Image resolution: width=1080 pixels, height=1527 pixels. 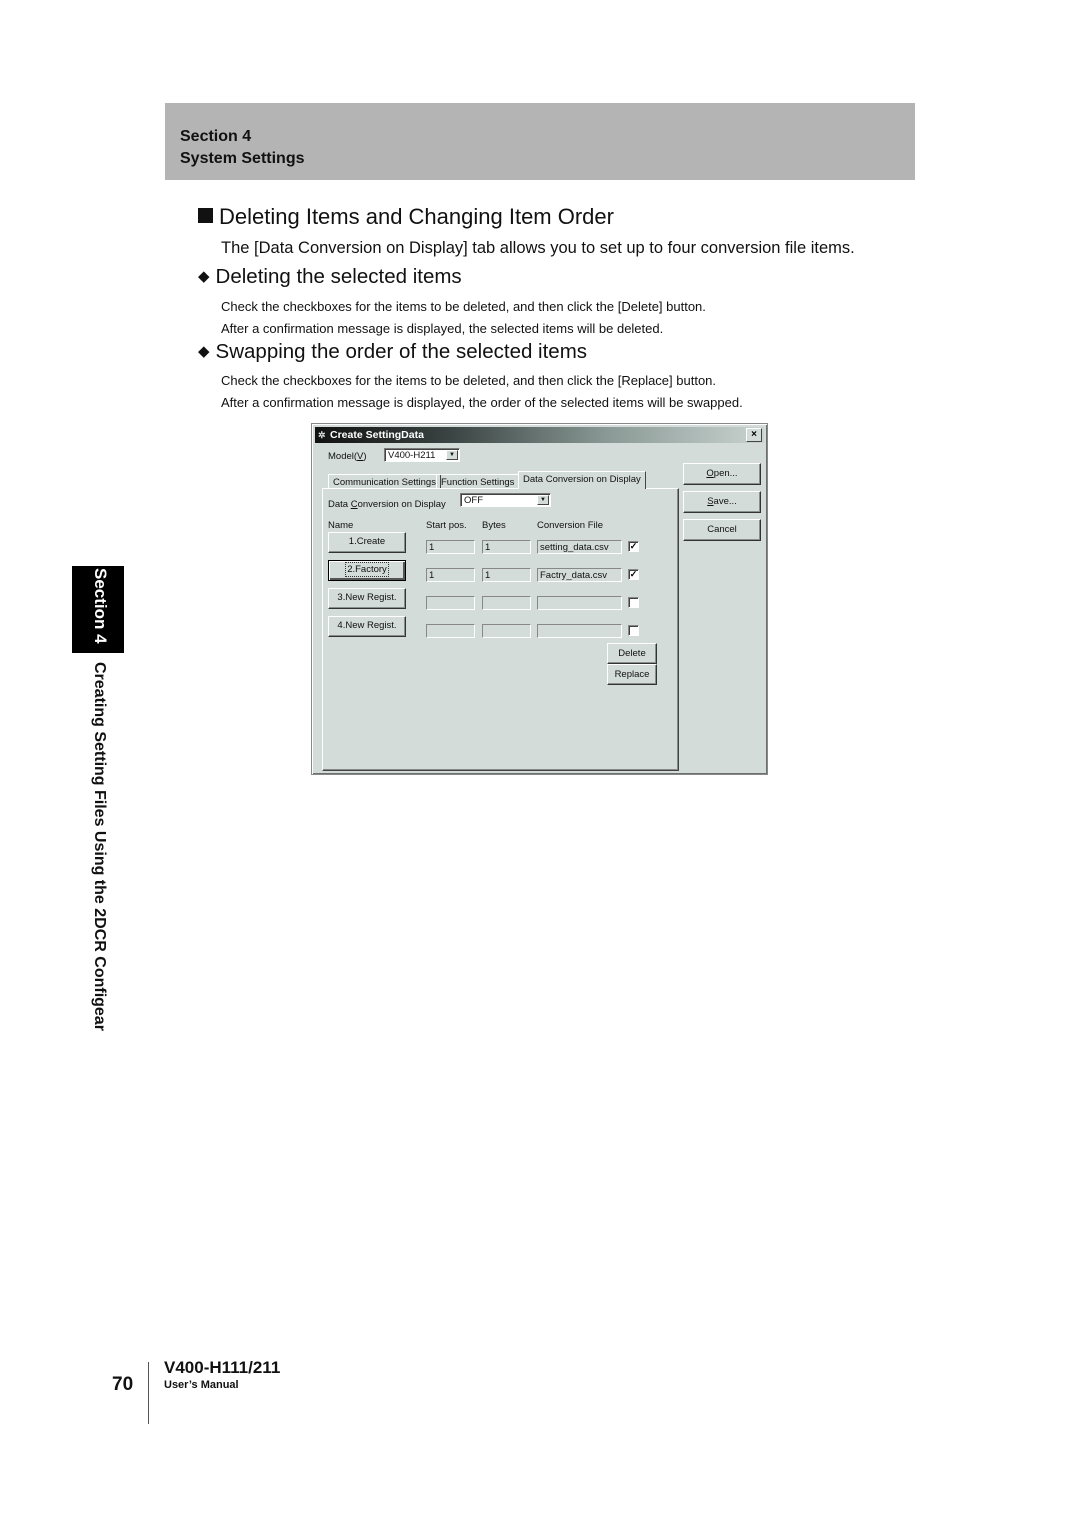 What do you see at coordinates (123, 1384) in the screenshot?
I see `page-number: 70` at bounding box center [123, 1384].